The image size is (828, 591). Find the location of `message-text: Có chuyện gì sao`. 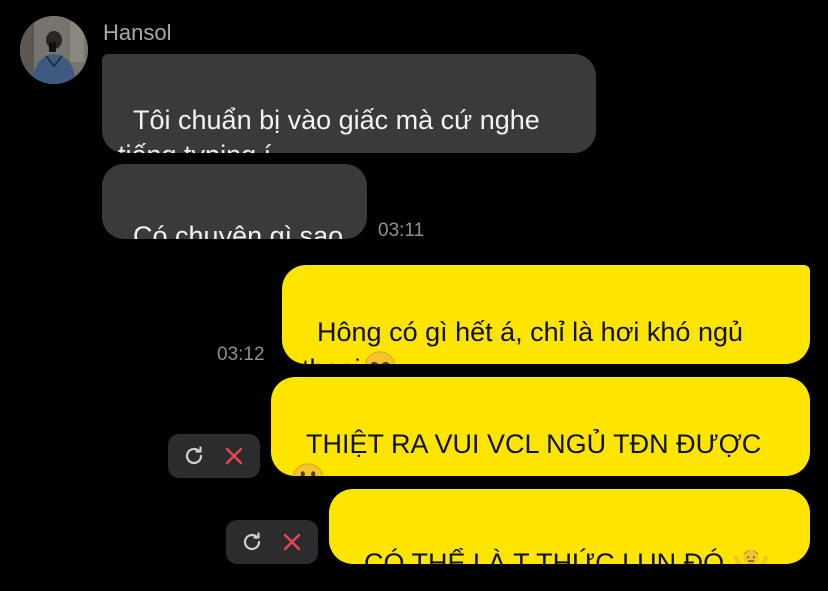

message-text: Có chuyện gì sao is located at coordinates (238, 230).